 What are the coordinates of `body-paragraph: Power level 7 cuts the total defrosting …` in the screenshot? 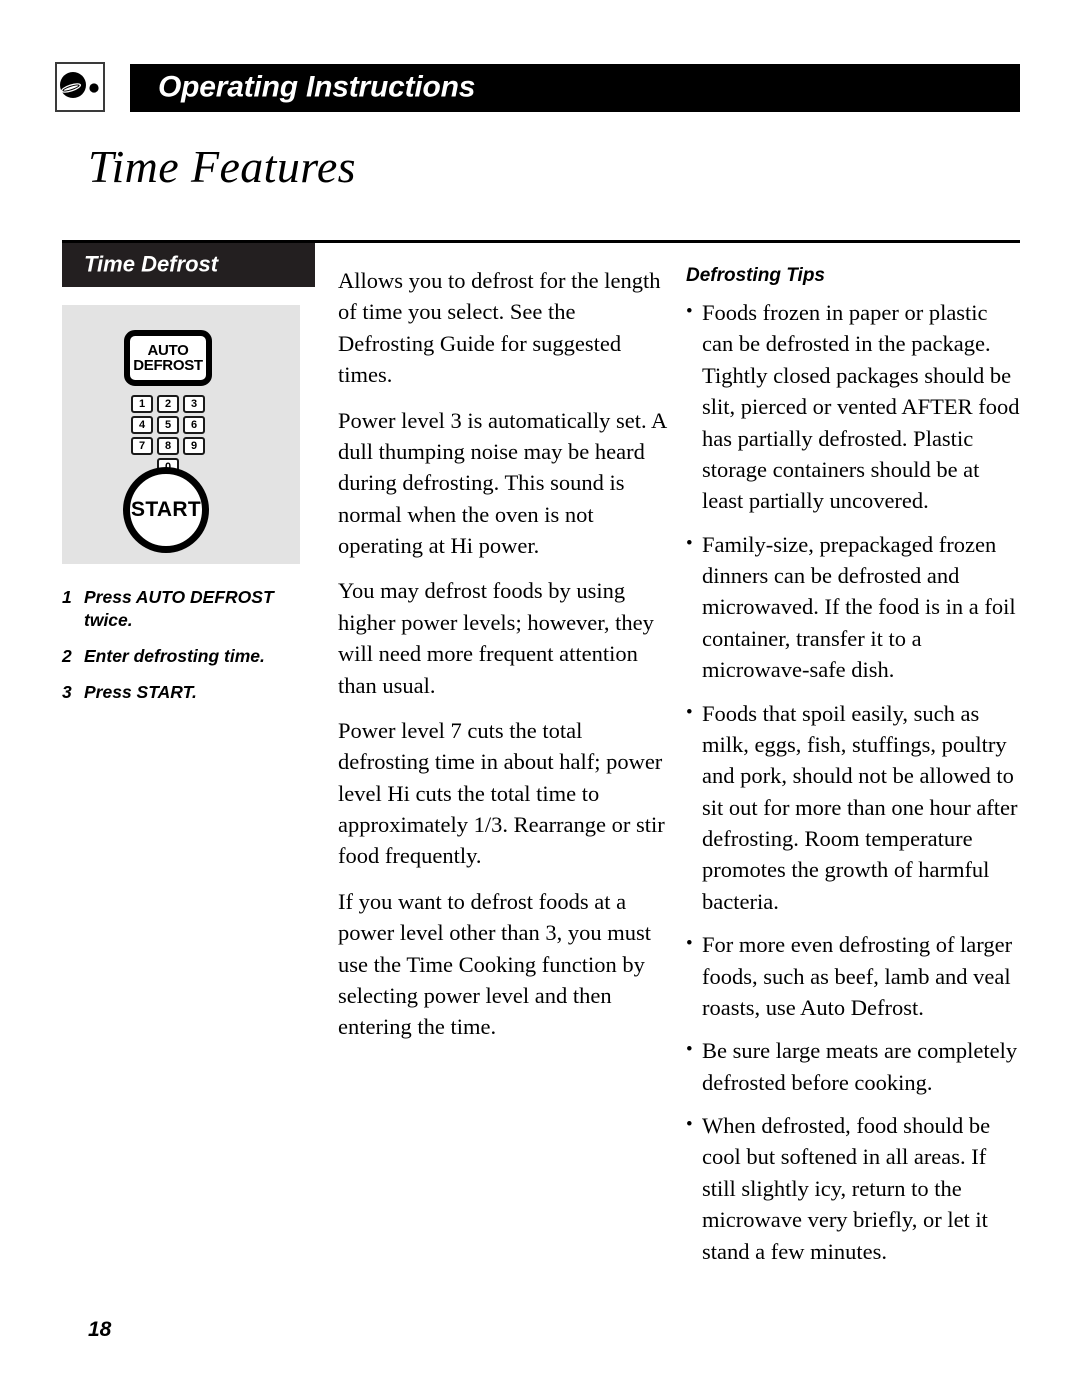 It's located at (501, 793).